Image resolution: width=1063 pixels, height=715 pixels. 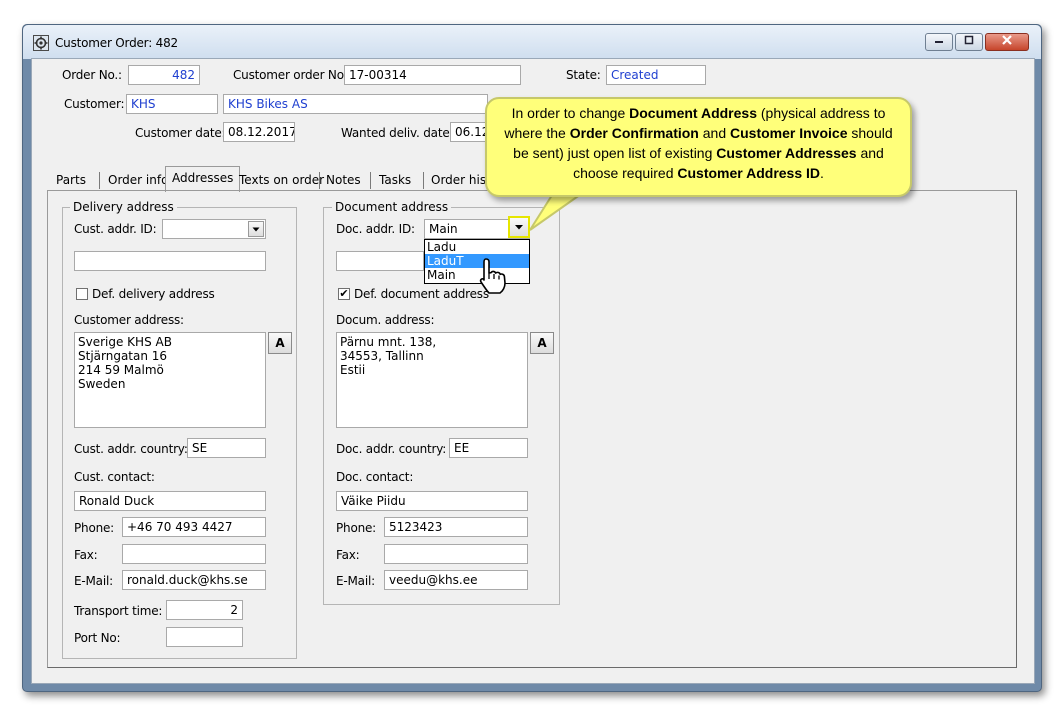 I want to click on doc-email-field: veedu@khs.ee, so click(x=456, y=580).